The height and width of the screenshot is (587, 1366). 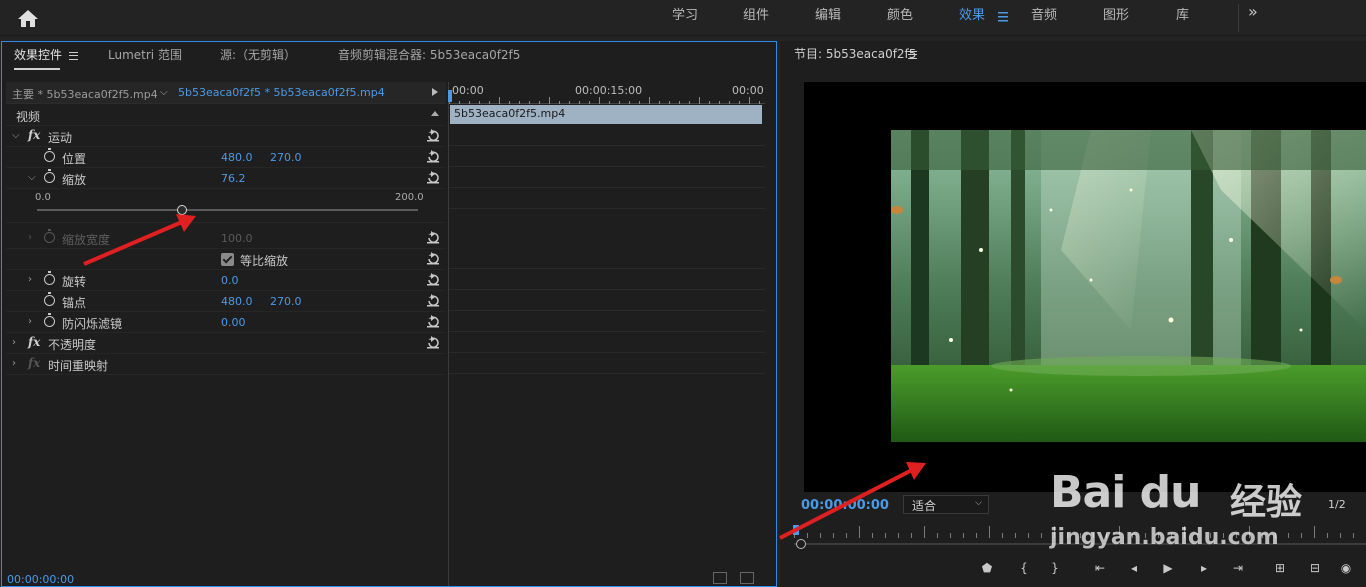 I want to click on show-timeline-icon, so click(x=435, y=92).